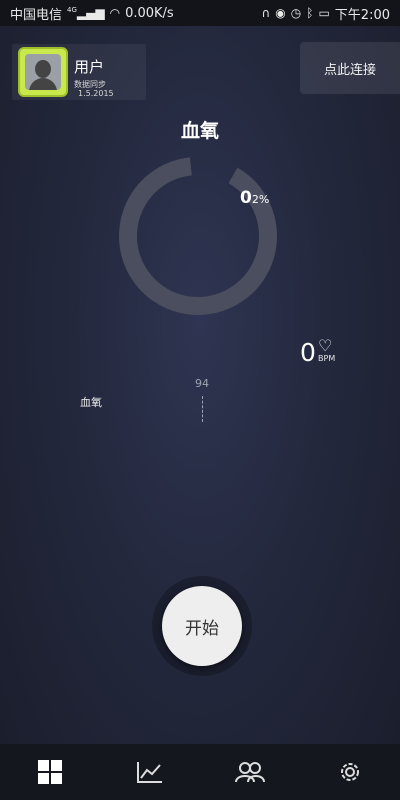  I want to click on heart-rate-unit: BPM, so click(327, 358).